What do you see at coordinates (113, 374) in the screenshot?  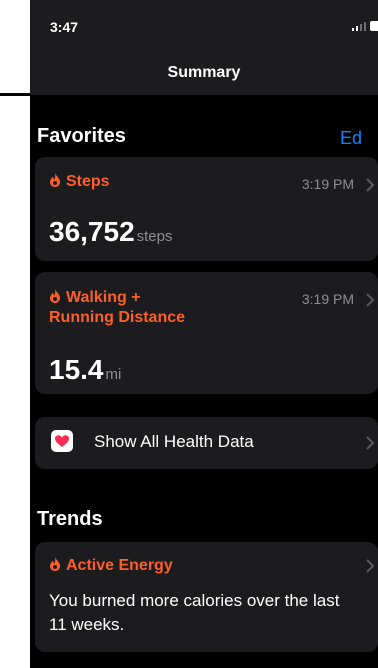 I see `walking-running-unit: mi` at bounding box center [113, 374].